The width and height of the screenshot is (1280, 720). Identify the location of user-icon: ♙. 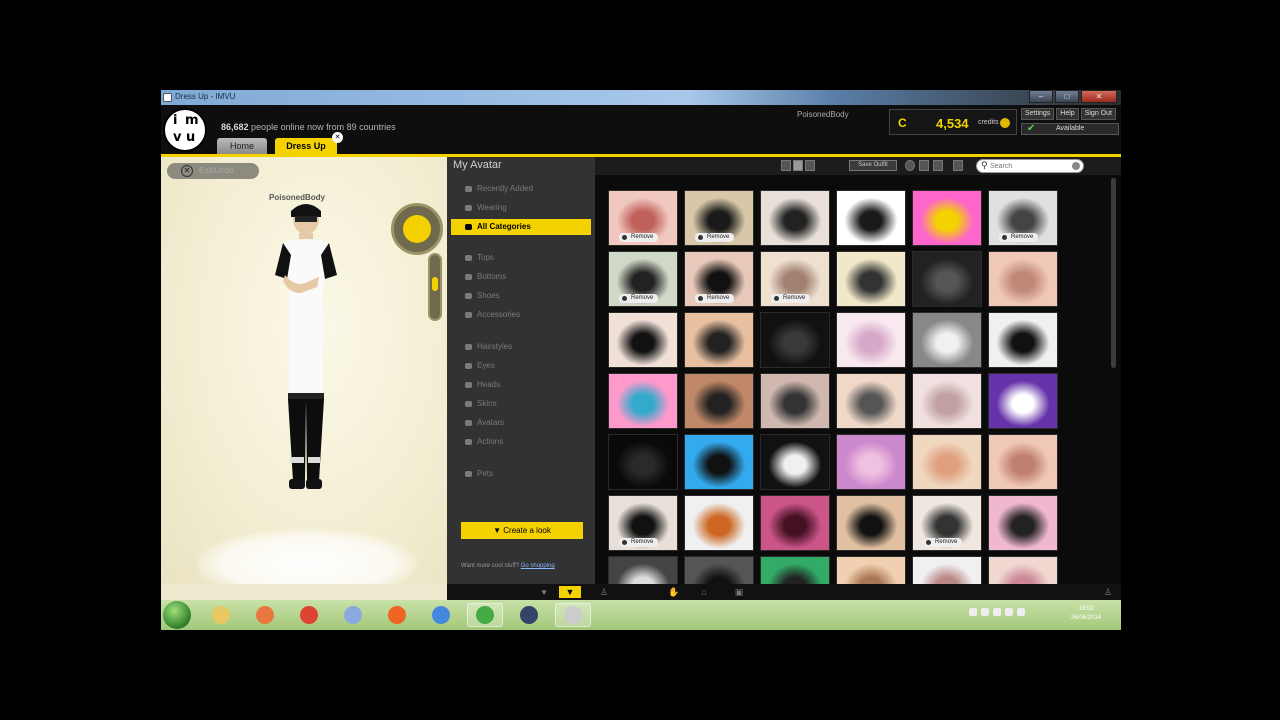
(1108, 592).